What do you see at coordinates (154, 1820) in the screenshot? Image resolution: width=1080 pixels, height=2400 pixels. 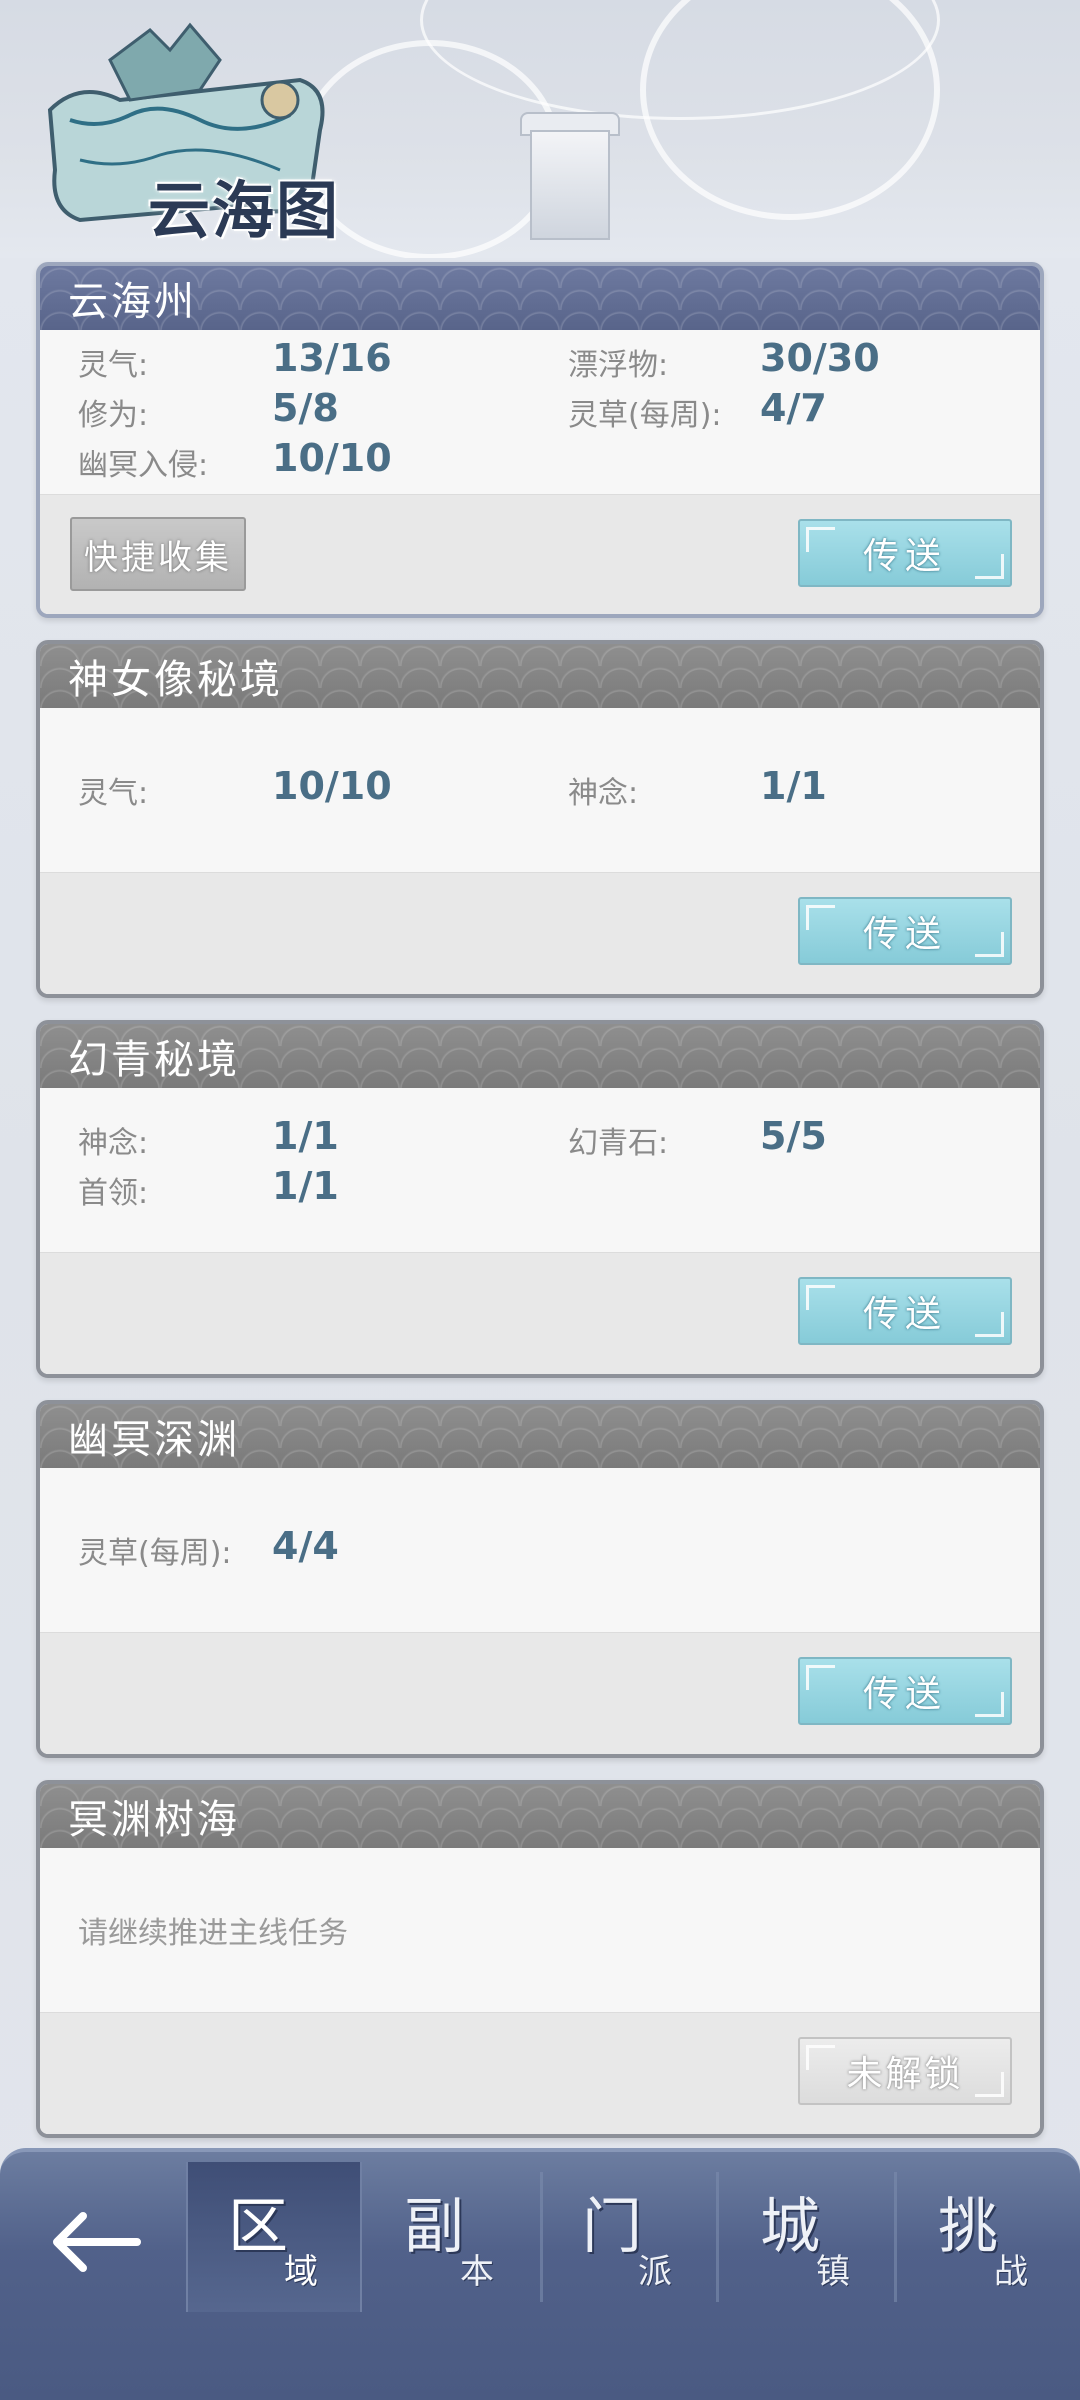 I see `region-title: 冥渊树海` at bounding box center [154, 1820].